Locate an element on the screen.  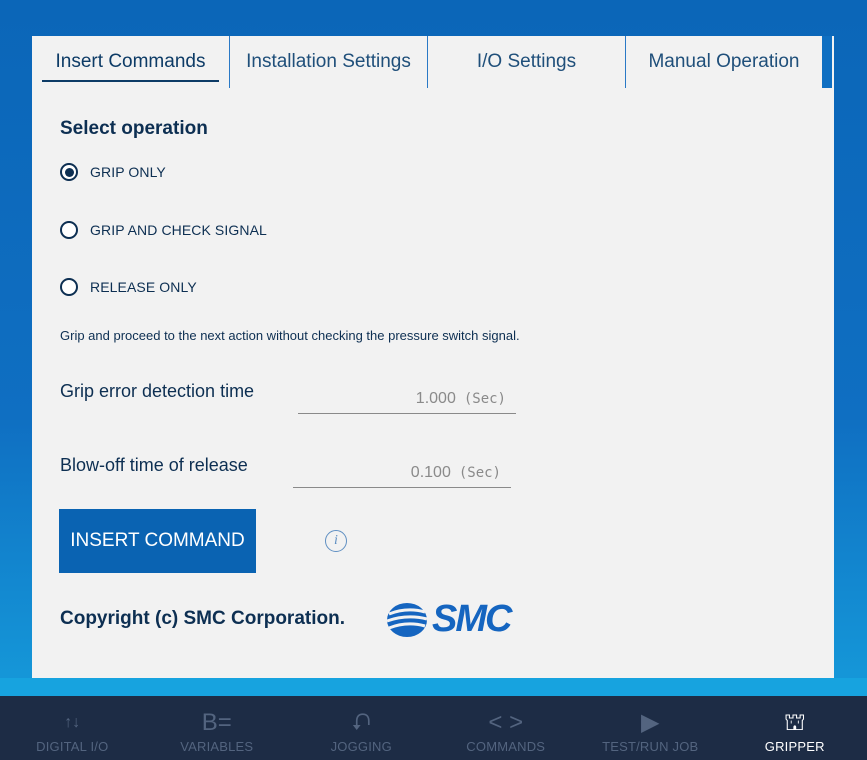
play-icon: ▶ is located at coordinates (650, 722).